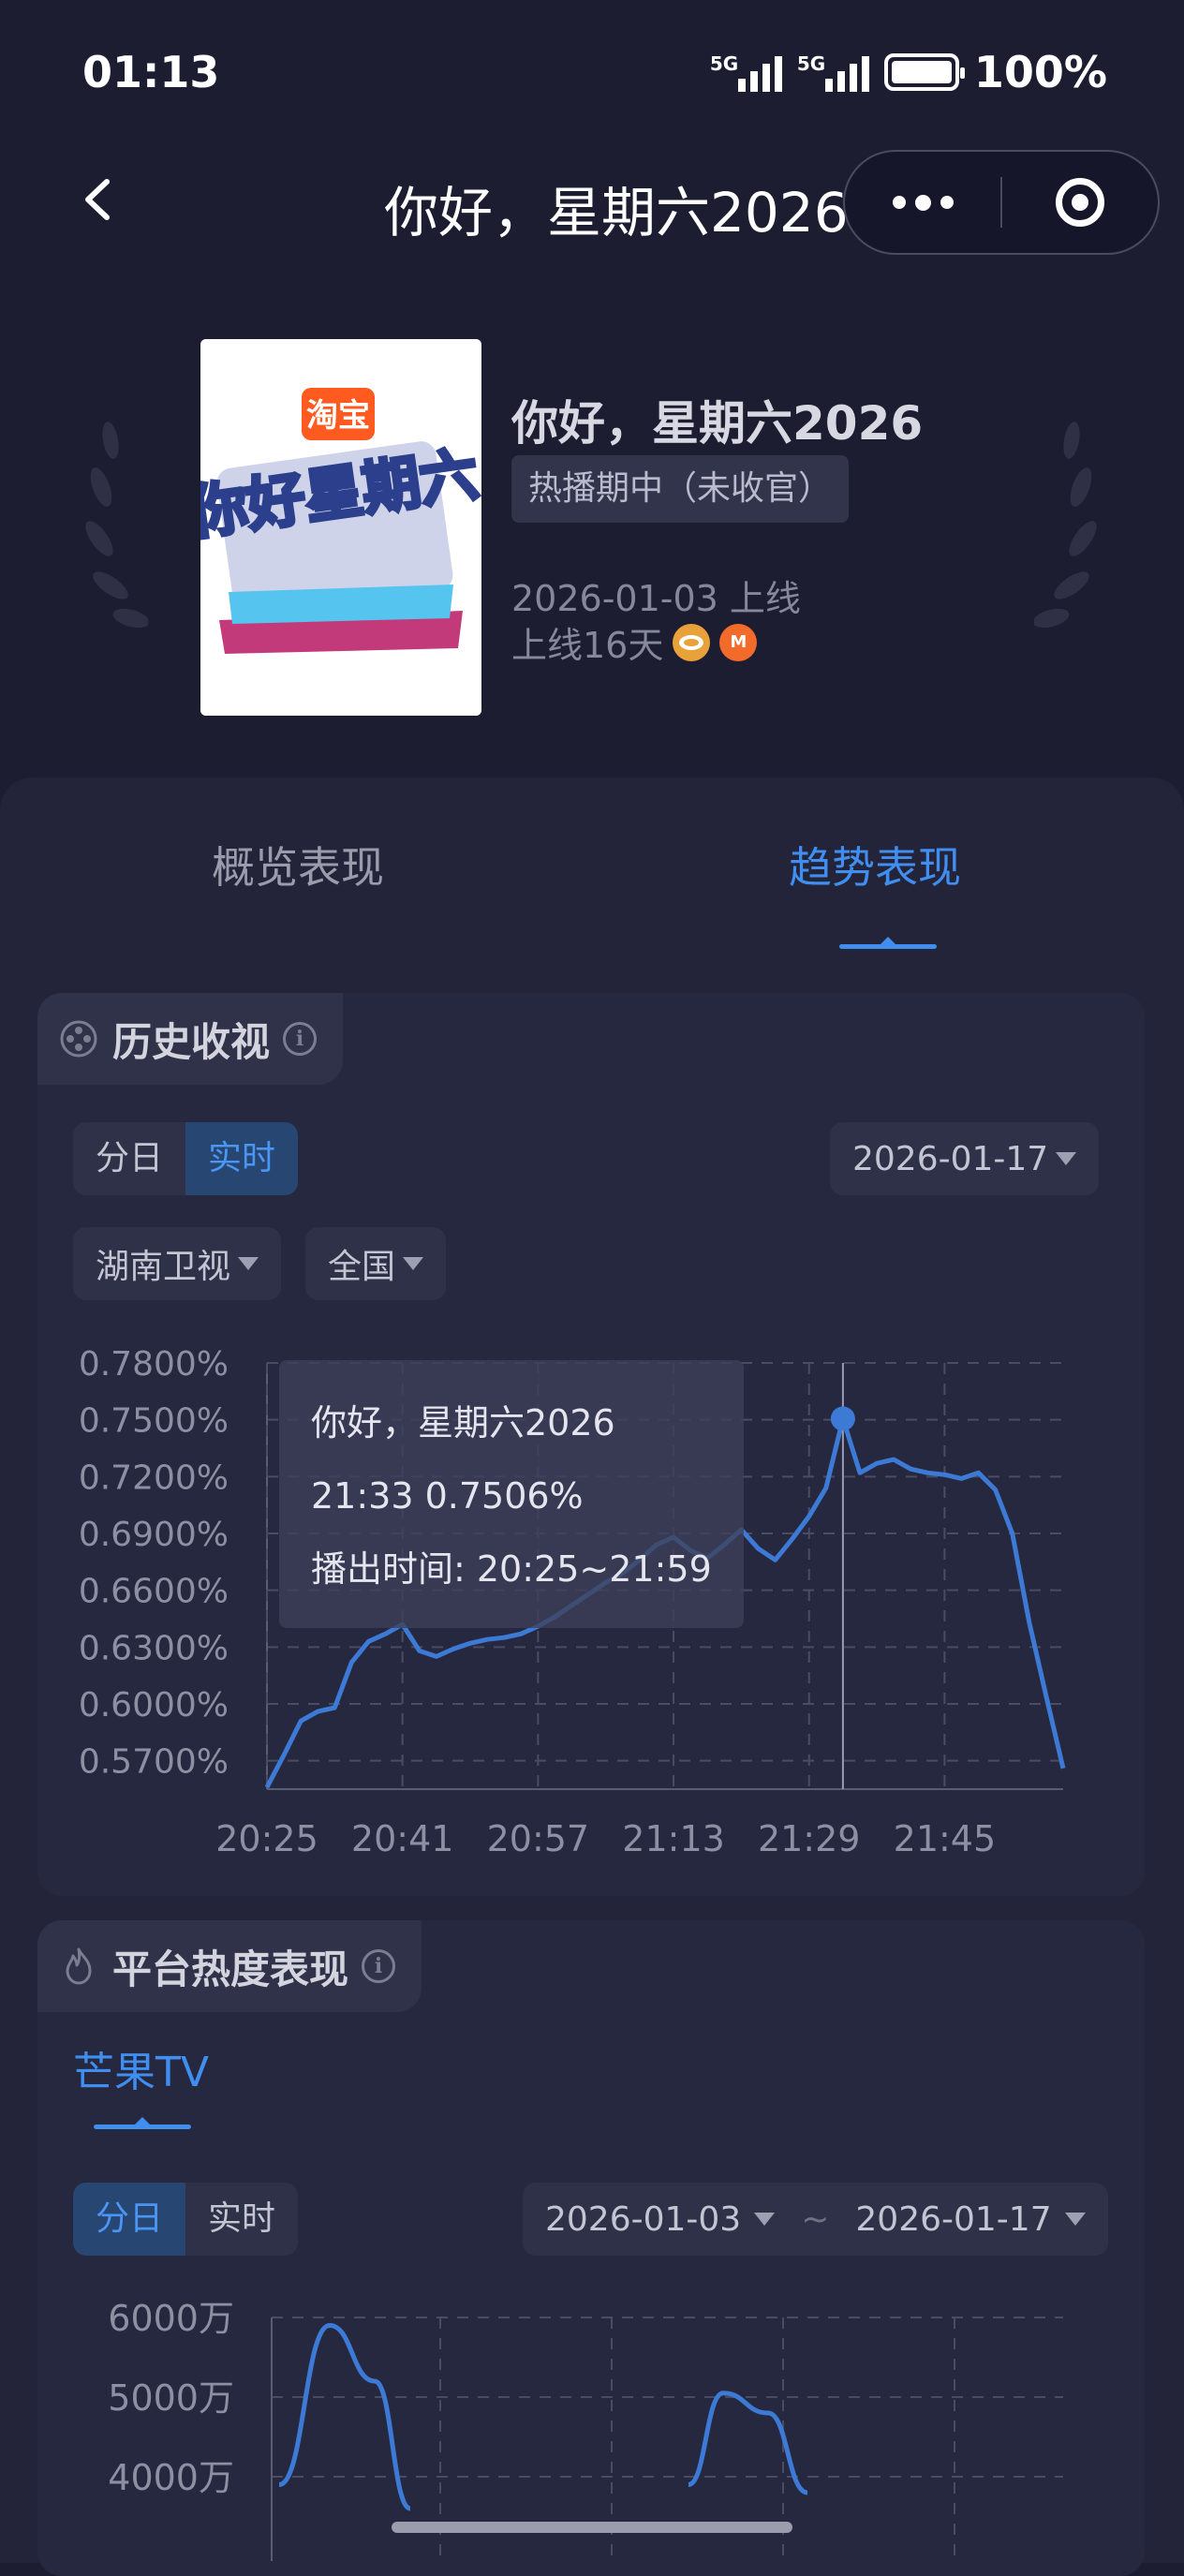 This screenshot has height=2576, width=1184. I want to click on y-tick-label: 5000万, so click(171, 2398).